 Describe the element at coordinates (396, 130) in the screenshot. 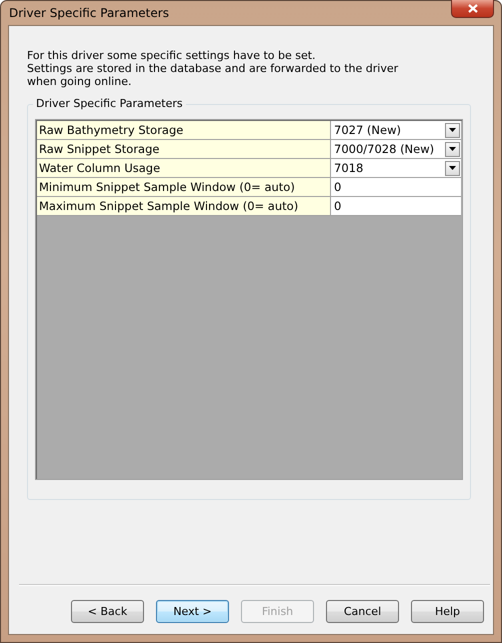

I see `property-dropdown: 7027 (New)` at that location.